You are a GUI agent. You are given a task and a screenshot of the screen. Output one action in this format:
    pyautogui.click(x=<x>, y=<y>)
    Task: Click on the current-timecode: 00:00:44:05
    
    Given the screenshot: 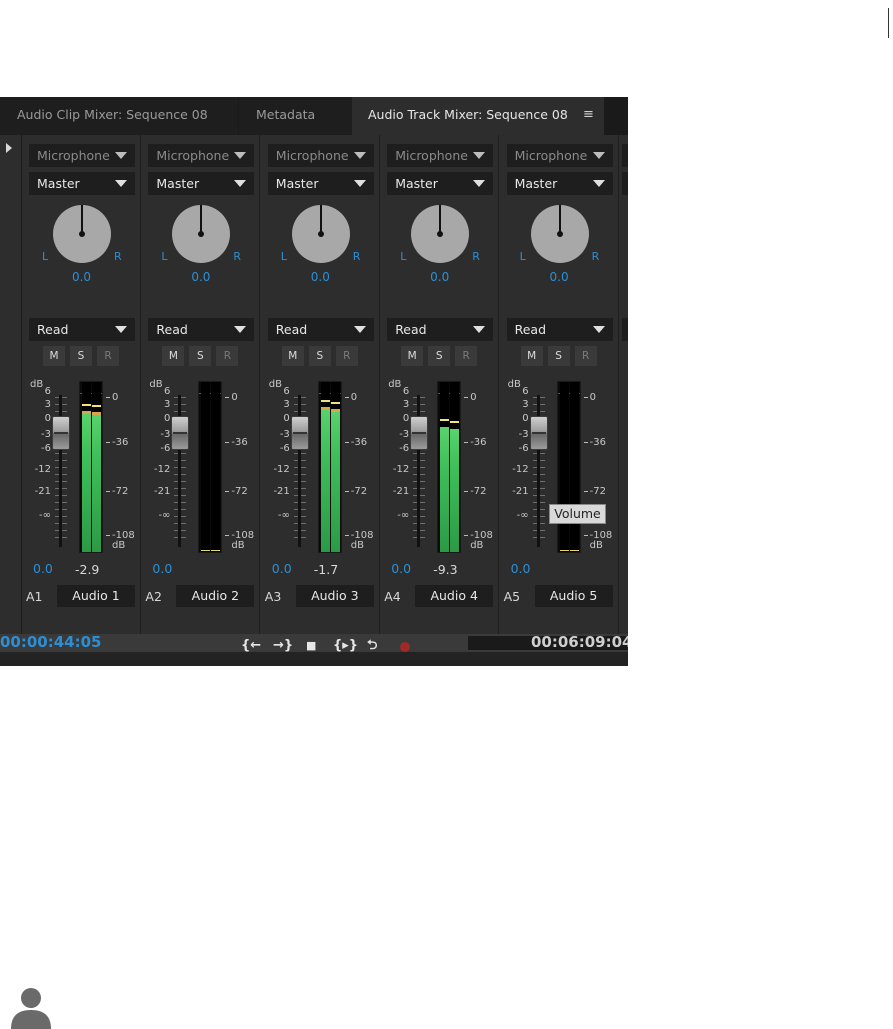 What is the action you would take?
    pyautogui.click(x=51, y=642)
    